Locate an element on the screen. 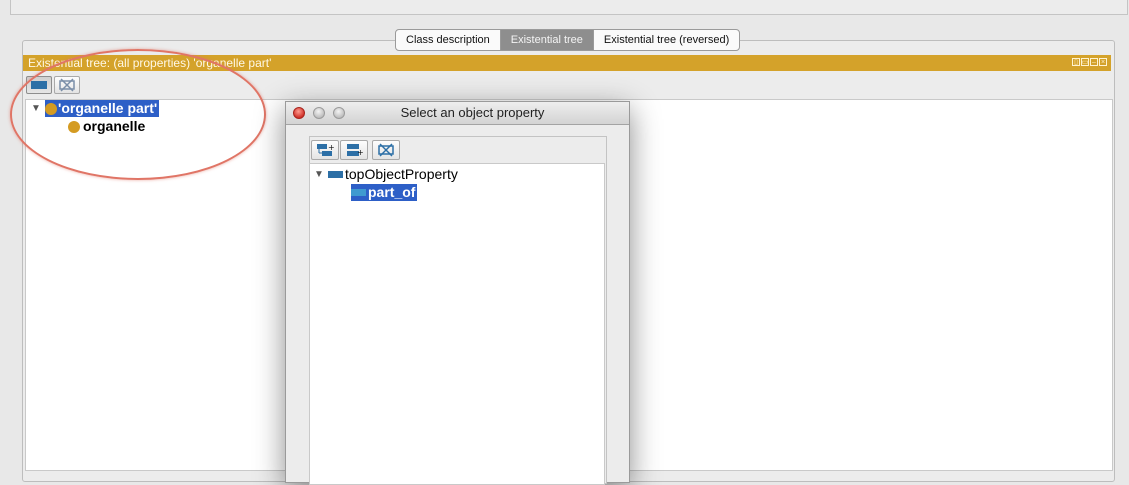 This screenshot has width=1129, height=485. add-subproperty-icon: + is located at coordinates (325, 149).